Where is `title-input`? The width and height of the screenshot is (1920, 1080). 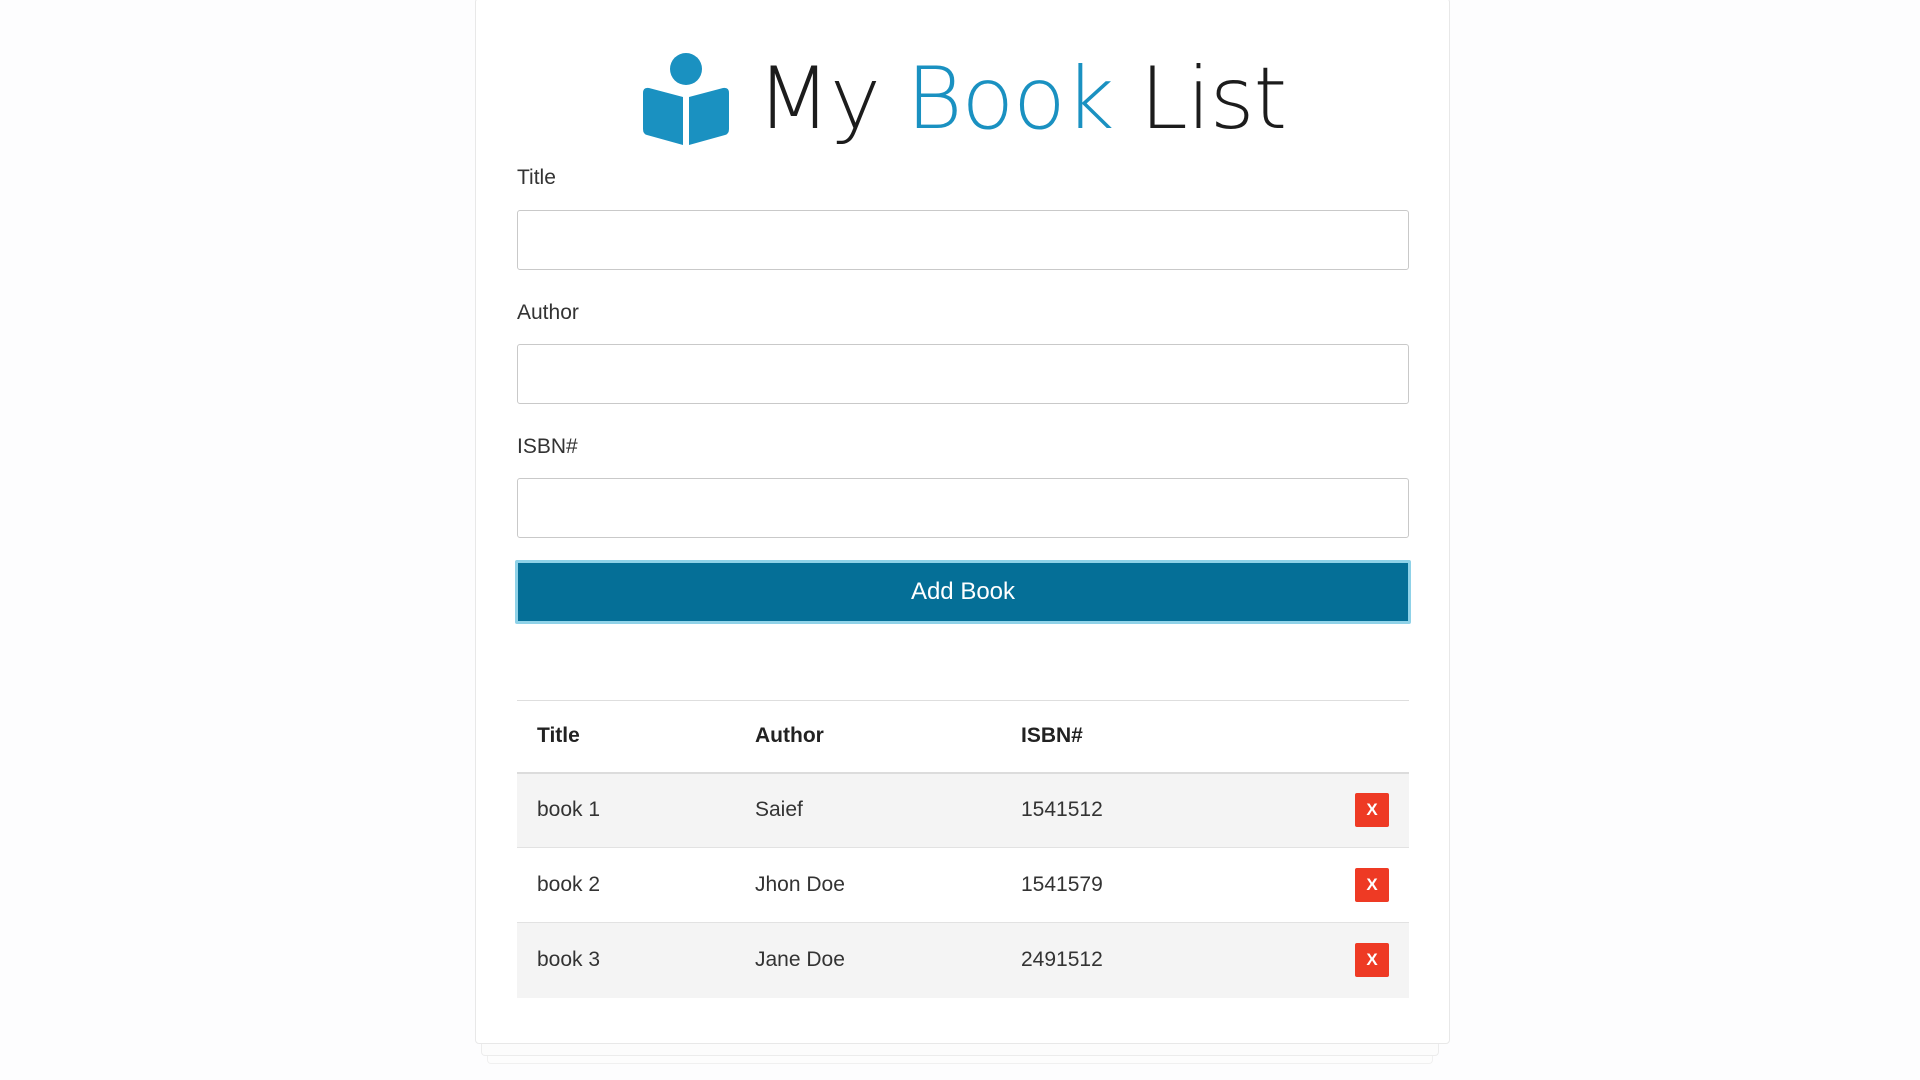
title-input is located at coordinates (963, 240).